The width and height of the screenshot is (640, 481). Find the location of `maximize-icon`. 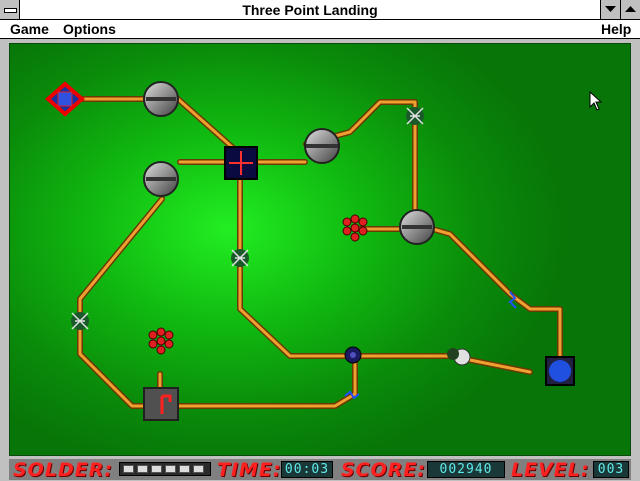

maximize-icon is located at coordinates (630, 9).